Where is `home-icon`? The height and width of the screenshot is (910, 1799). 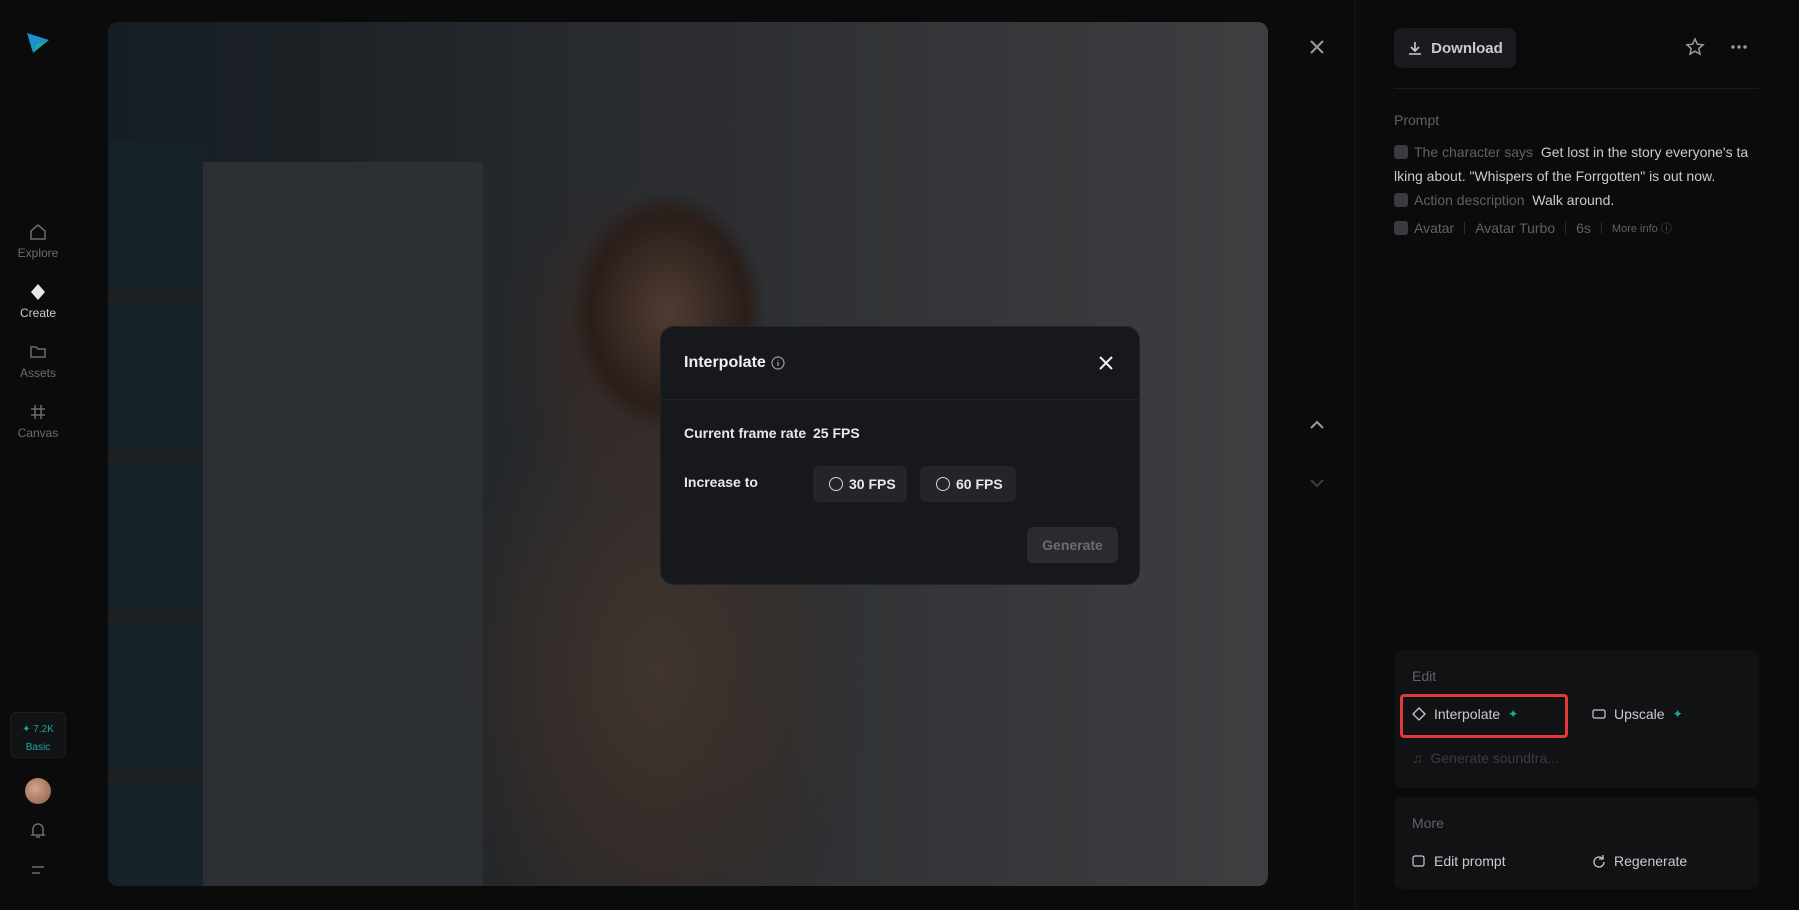 home-icon is located at coordinates (38, 232).